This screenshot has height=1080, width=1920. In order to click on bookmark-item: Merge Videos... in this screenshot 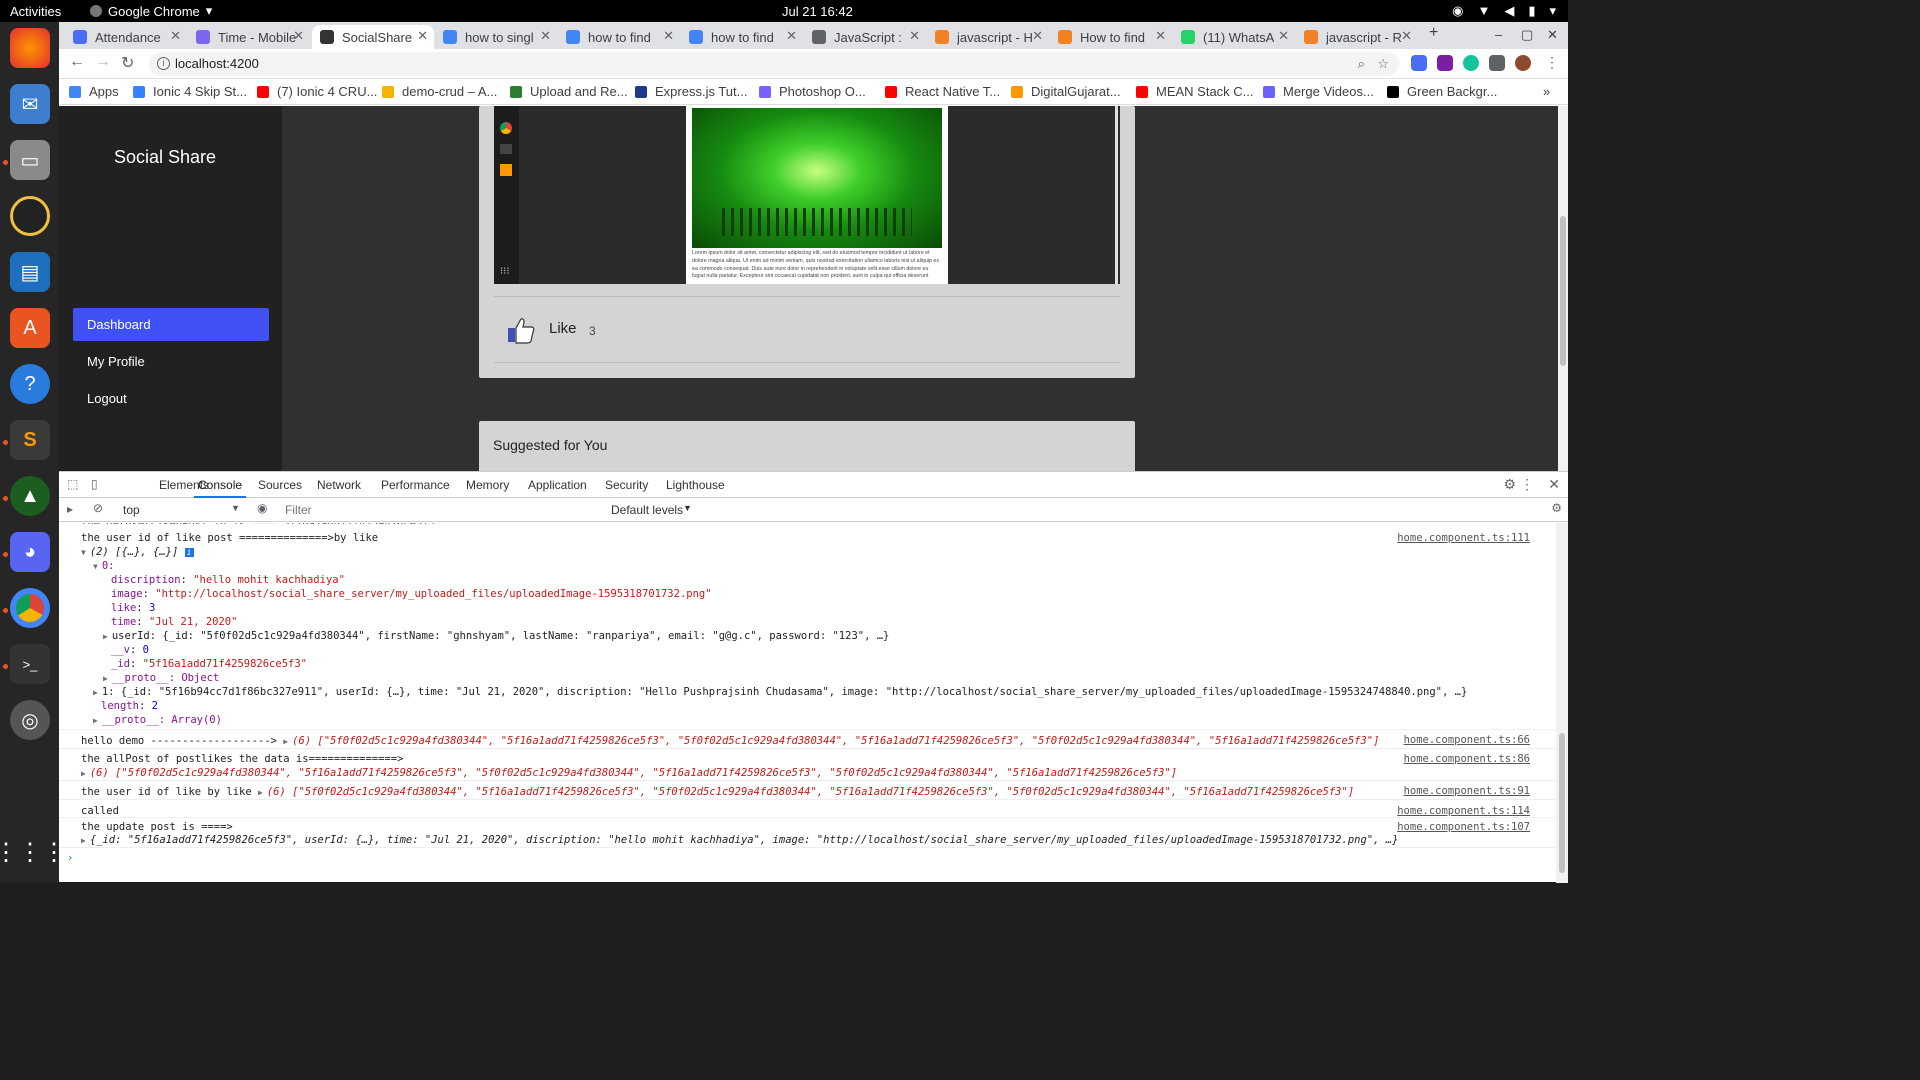, I will do `click(1318, 91)`.